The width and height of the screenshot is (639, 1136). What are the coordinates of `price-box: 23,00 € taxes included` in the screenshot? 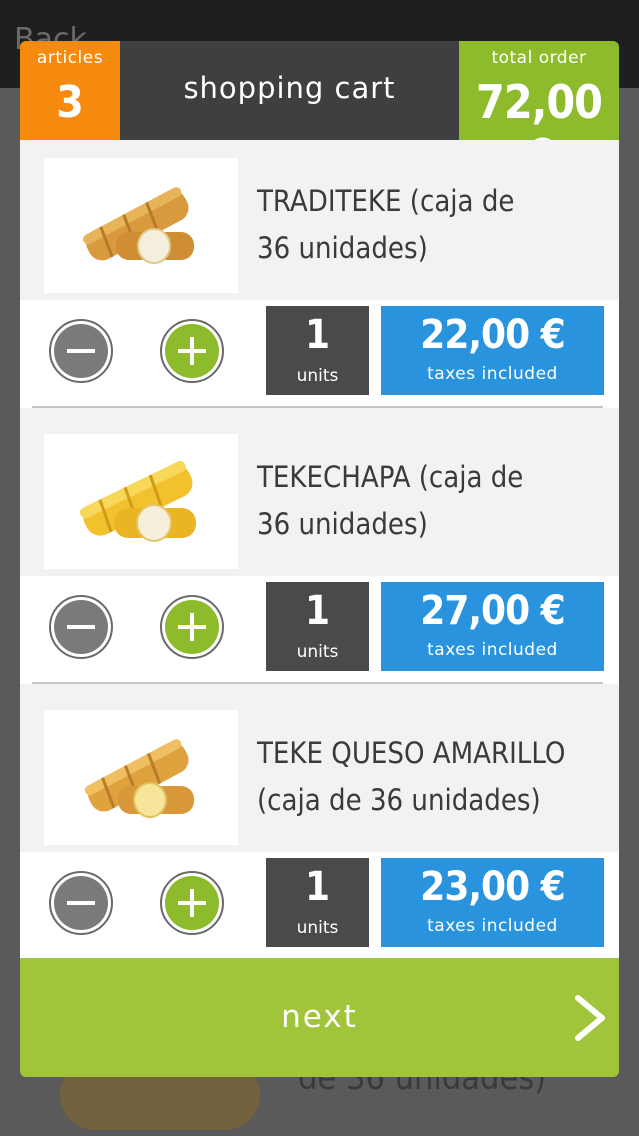 It's located at (492, 902).